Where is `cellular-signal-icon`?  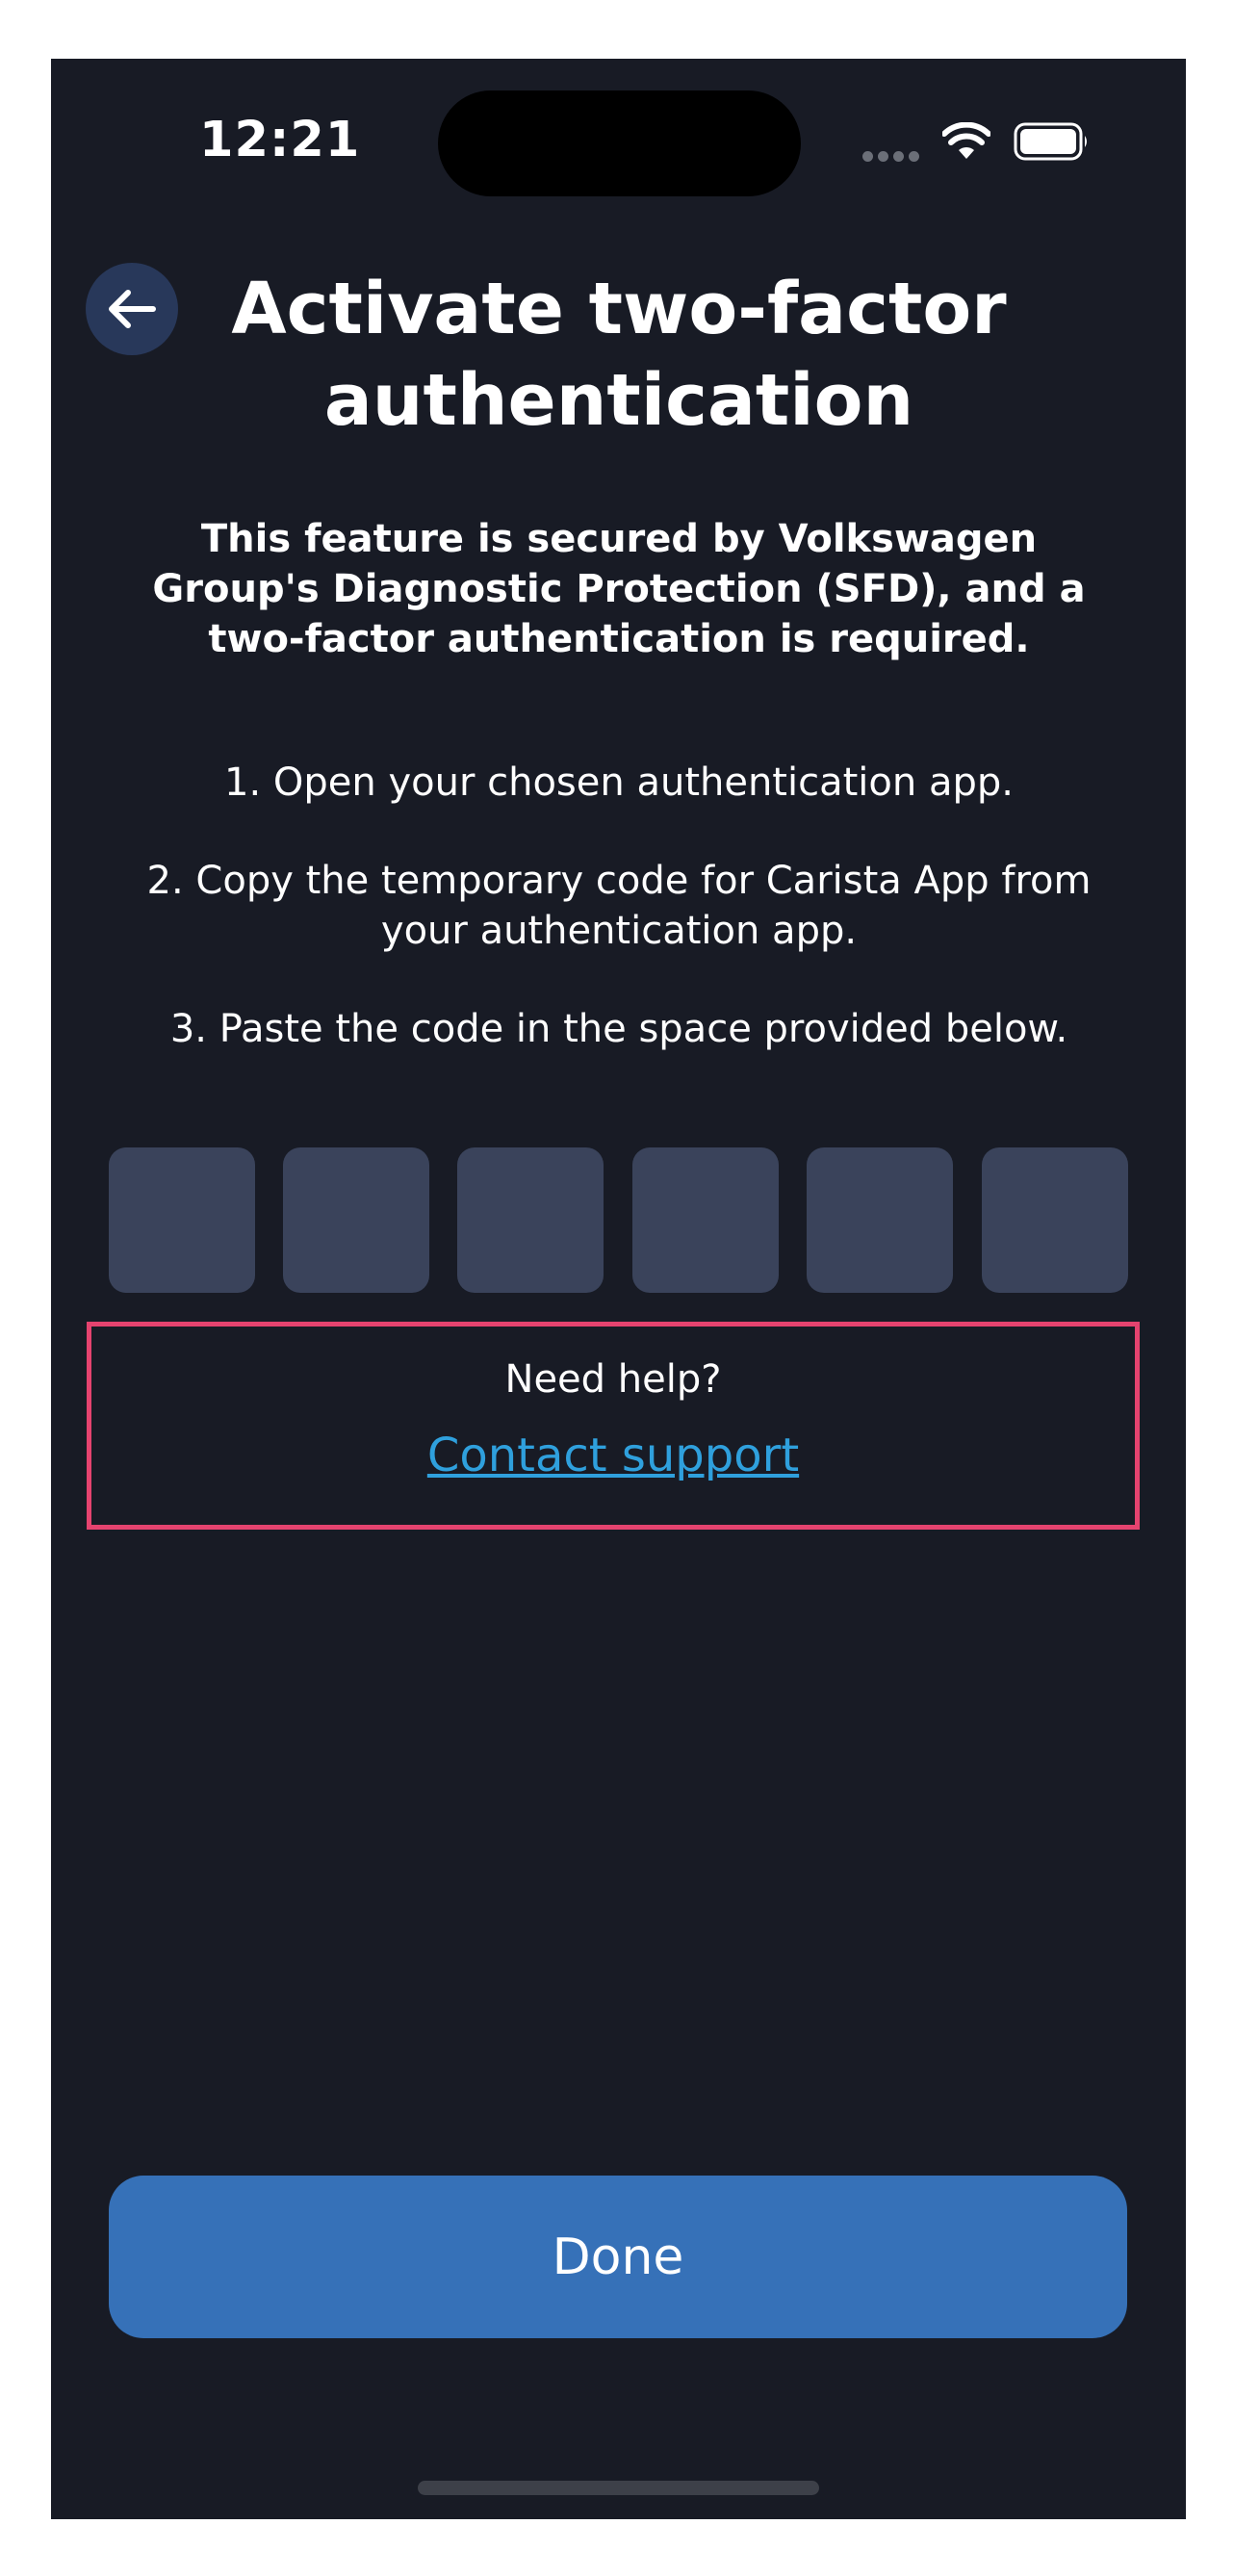
cellular-signal-icon is located at coordinates (891, 157).